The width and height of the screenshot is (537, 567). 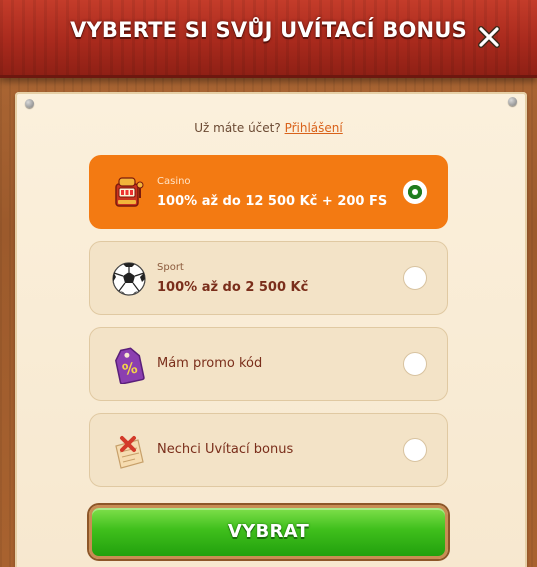 What do you see at coordinates (268, 30) in the screenshot?
I see `modal-title: VYBERTE SI SVŮJ UVÍTACÍ BONUS` at bounding box center [268, 30].